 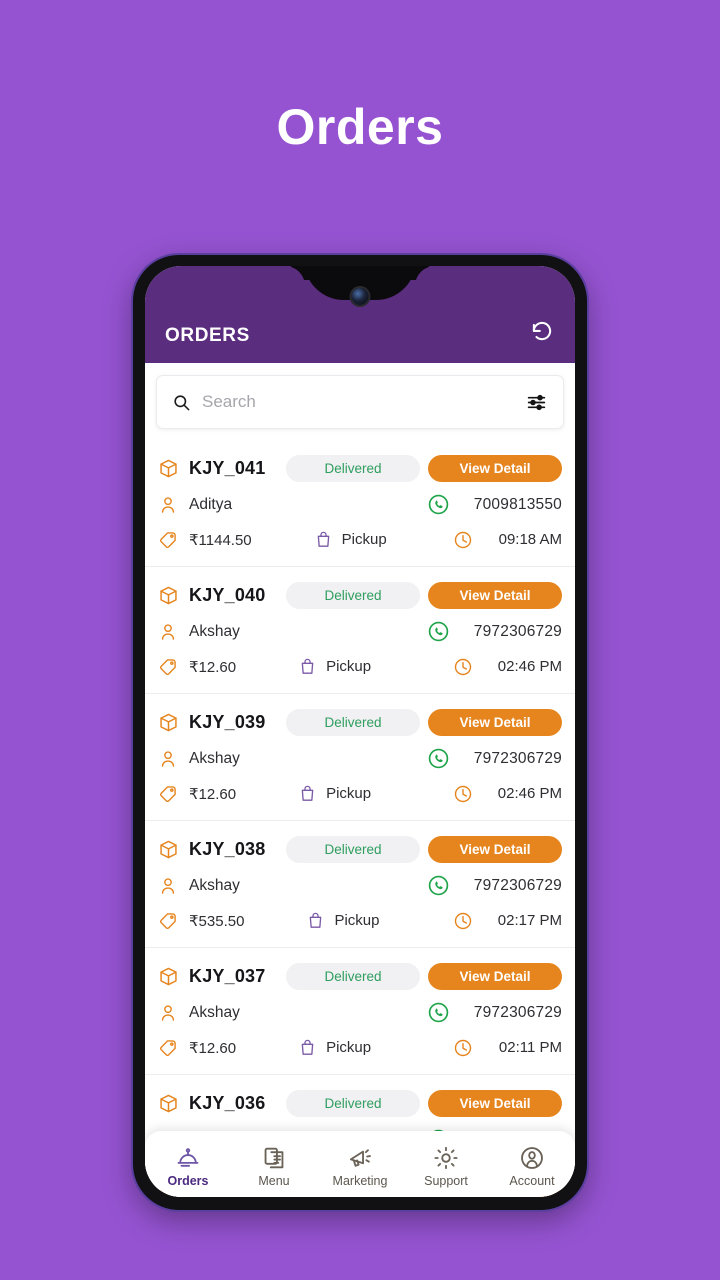 I want to click on order-id: KJY_036, so click(x=227, y=1102).